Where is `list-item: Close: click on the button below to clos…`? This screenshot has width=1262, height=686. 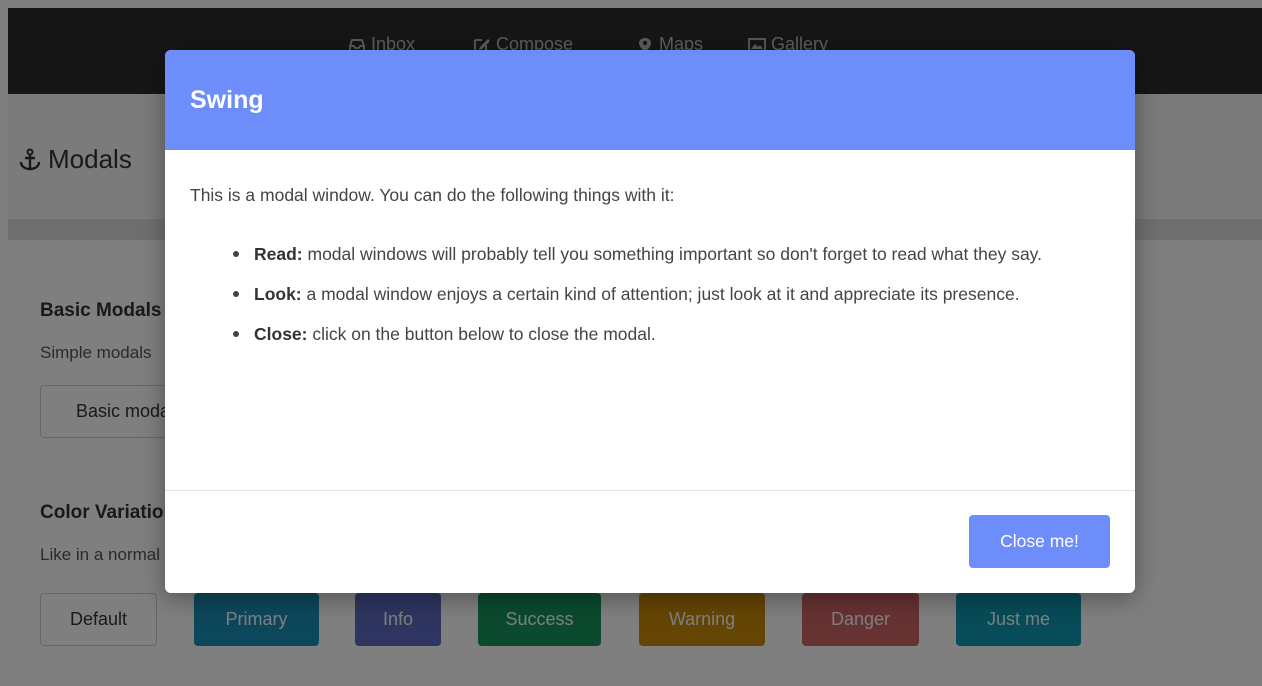
list-item: Close: click on the button below to clos… is located at coordinates (669, 334).